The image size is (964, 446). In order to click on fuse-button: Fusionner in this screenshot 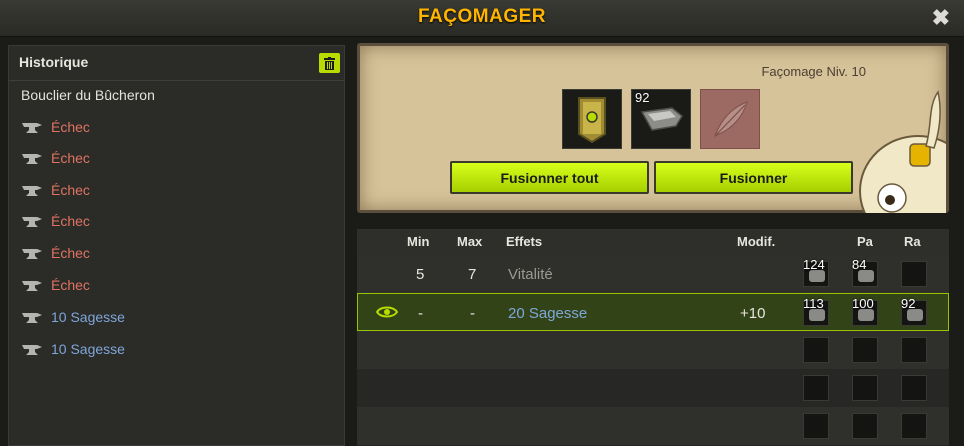, I will do `click(753, 177)`.